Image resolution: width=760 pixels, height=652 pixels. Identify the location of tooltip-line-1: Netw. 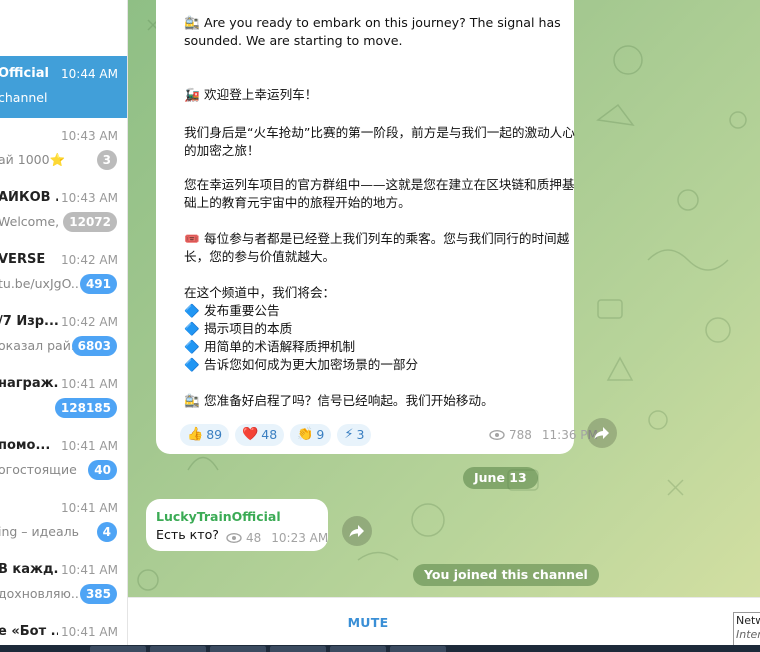
(748, 620).